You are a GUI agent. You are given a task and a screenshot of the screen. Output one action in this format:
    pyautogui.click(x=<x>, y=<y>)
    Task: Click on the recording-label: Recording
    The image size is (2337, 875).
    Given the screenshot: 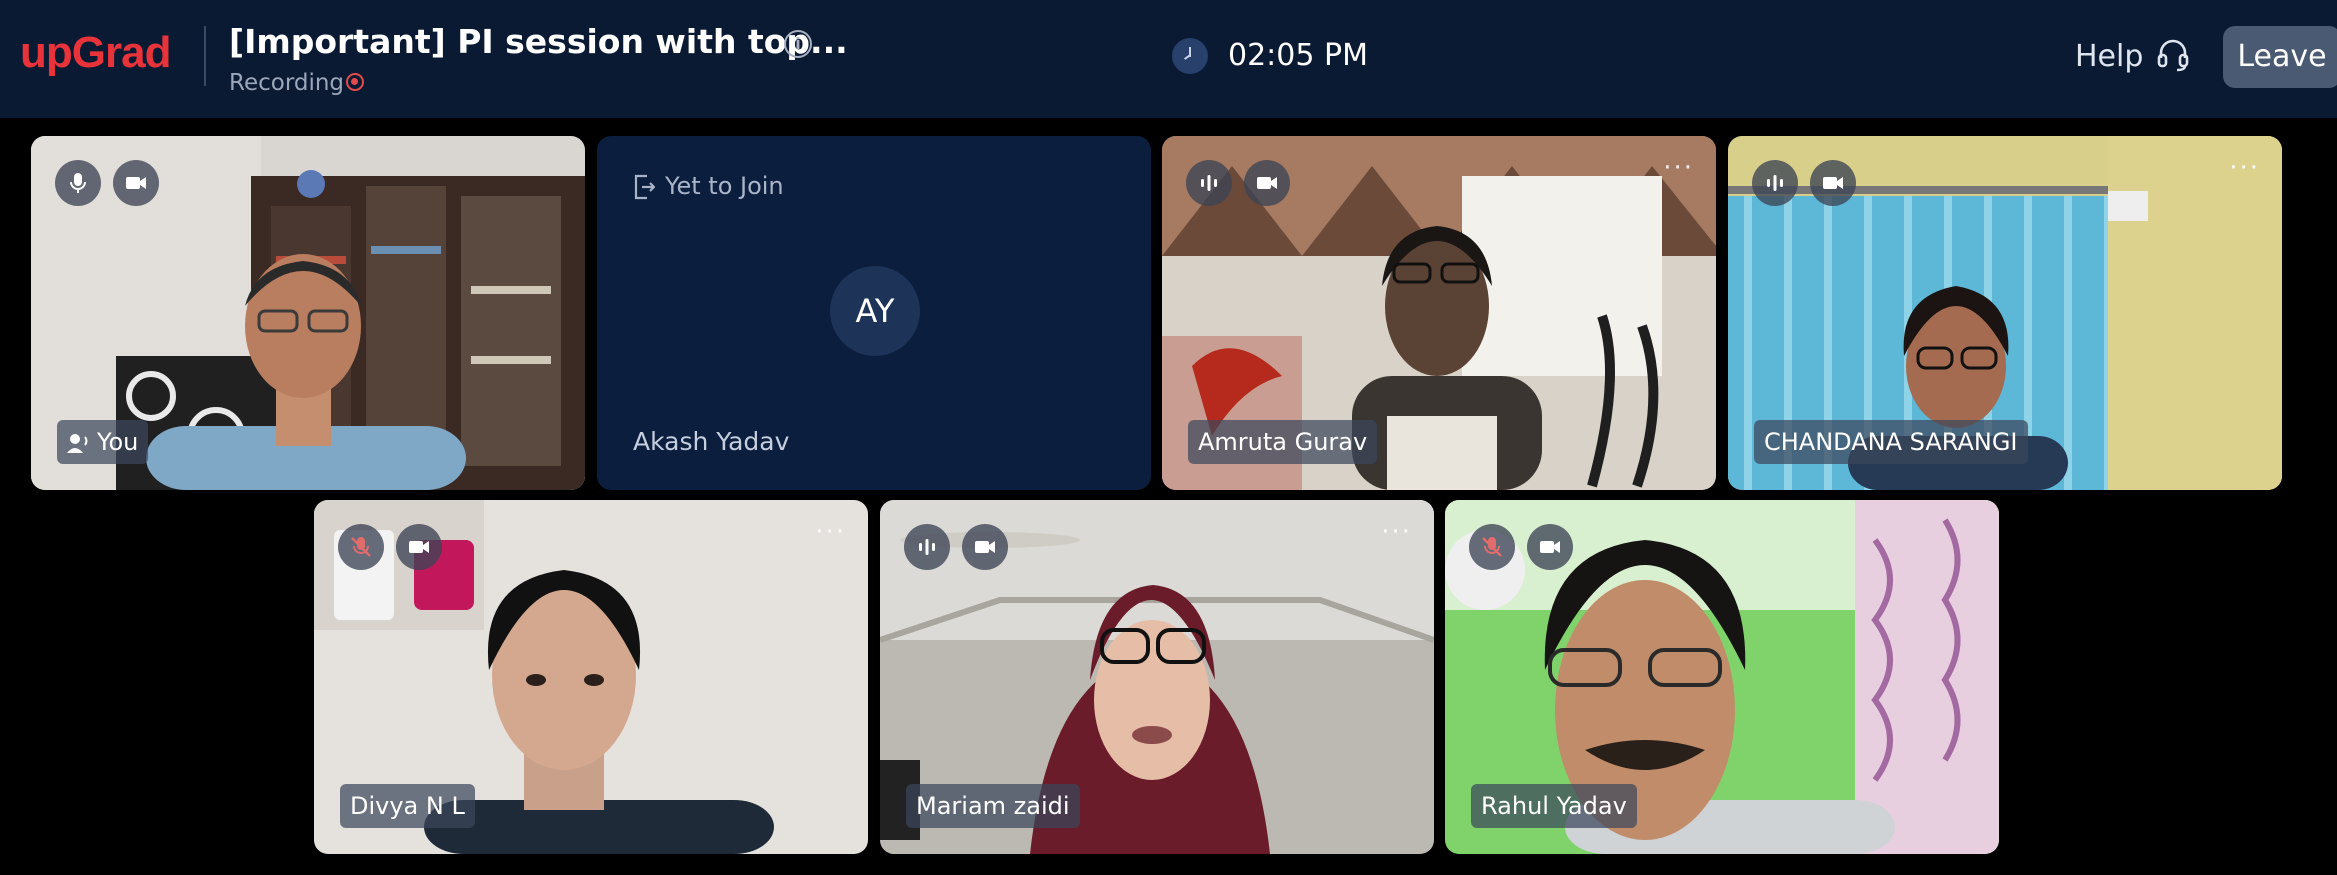 What is the action you would take?
    pyautogui.click(x=287, y=83)
    